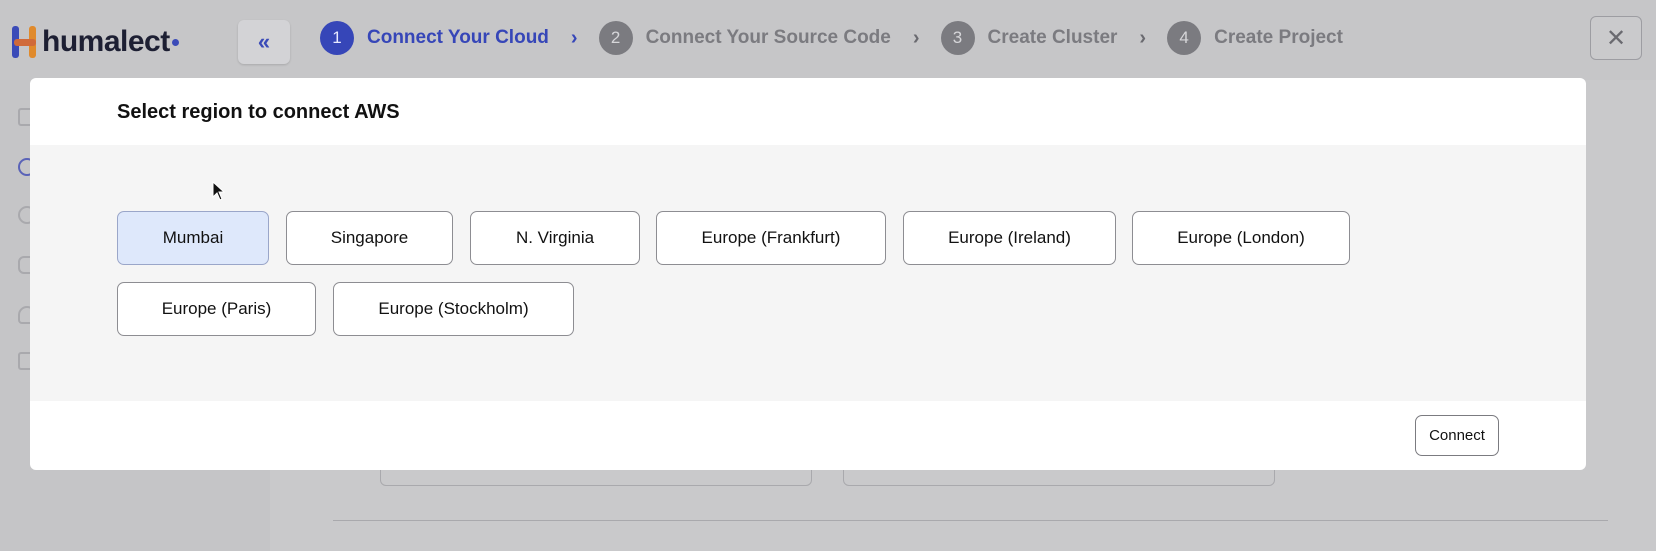 This screenshot has height=551, width=1656. What do you see at coordinates (219, 191) in the screenshot?
I see `mouse-cursor-icon` at bounding box center [219, 191].